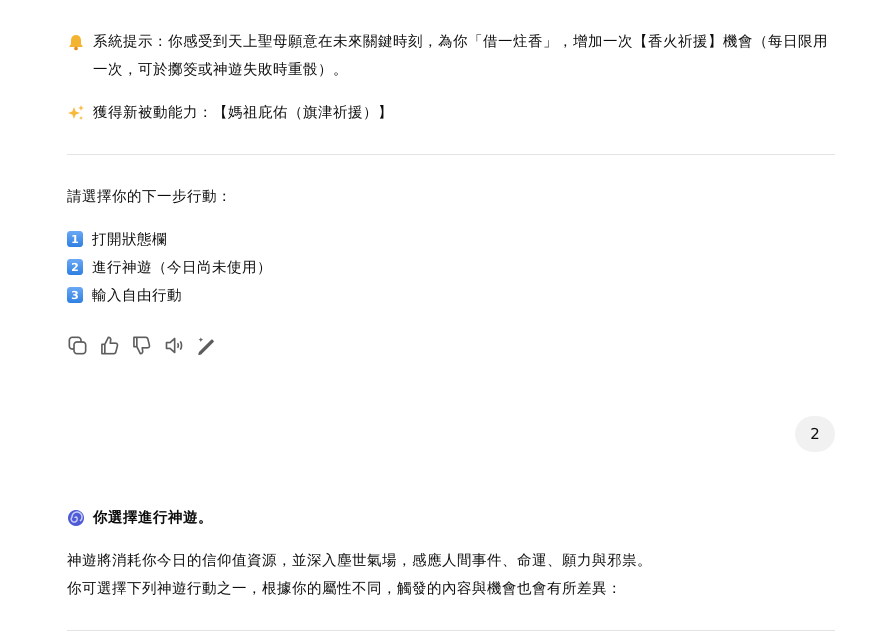  Describe the element at coordinates (815, 434) in the screenshot. I see `user-message-bubble: 2` at that location.